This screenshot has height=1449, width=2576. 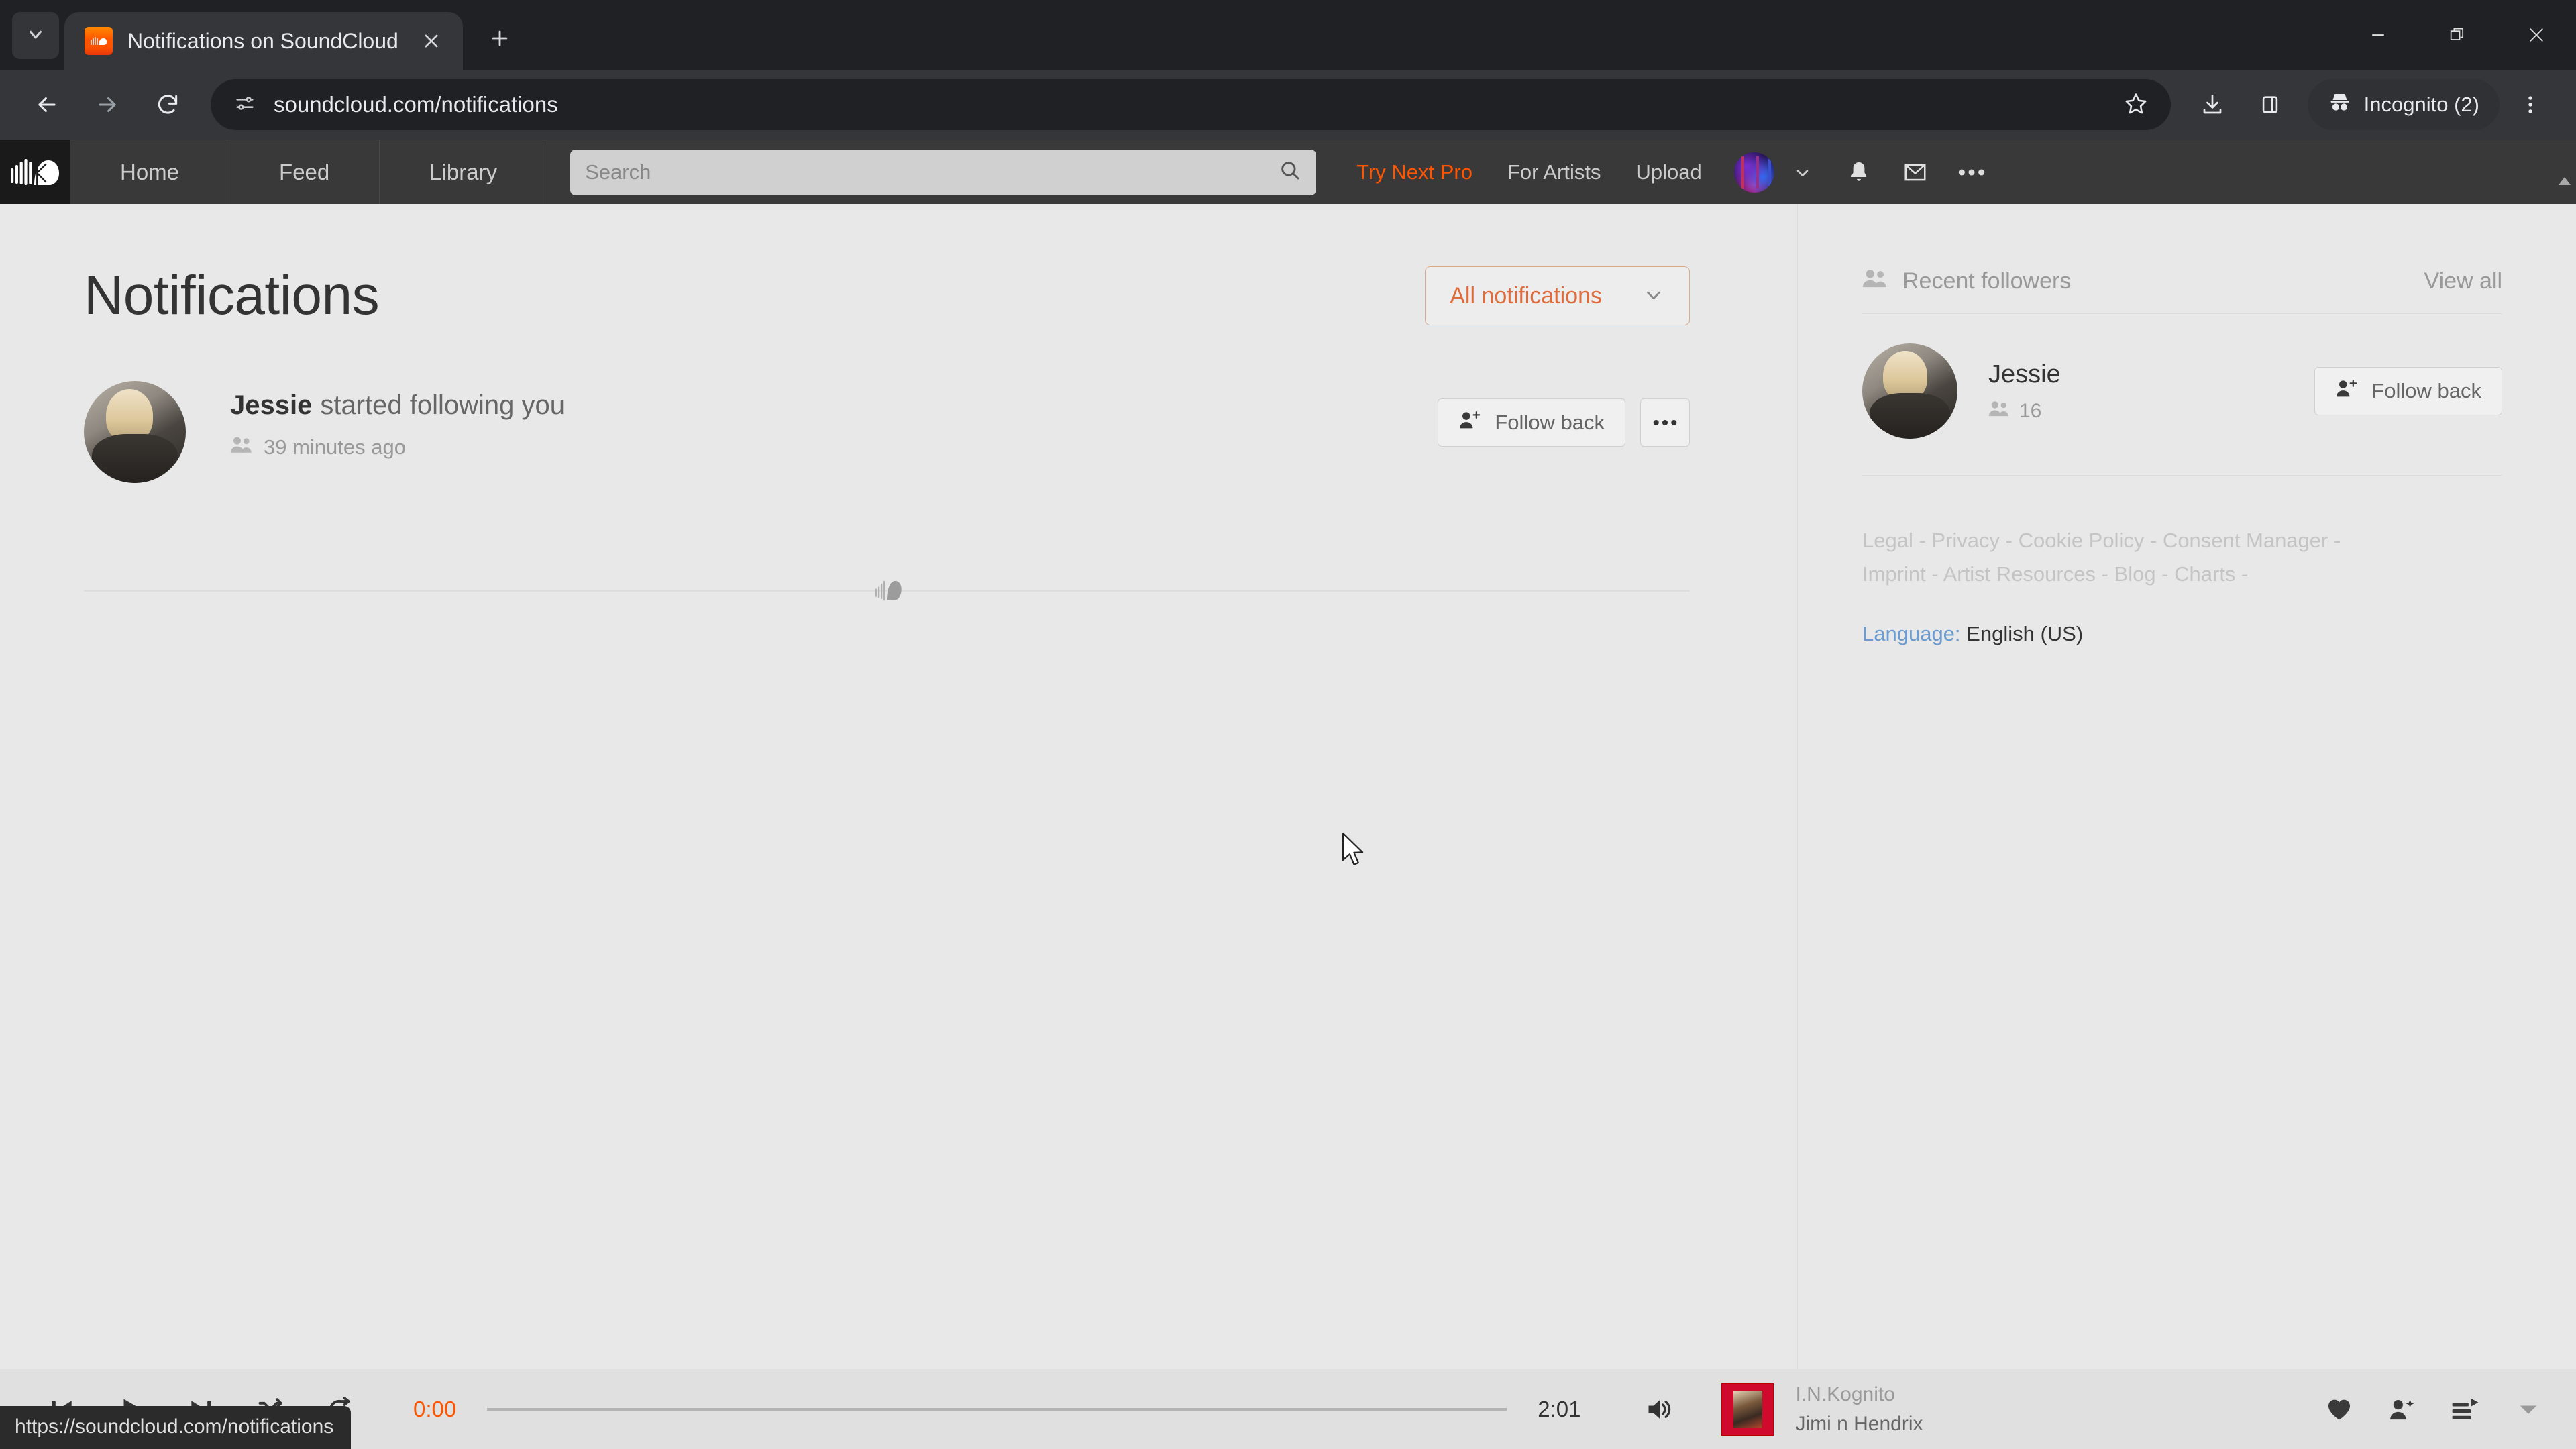 I want to click on profile-chip: Incognito (2), so click(x=2403, y=104).